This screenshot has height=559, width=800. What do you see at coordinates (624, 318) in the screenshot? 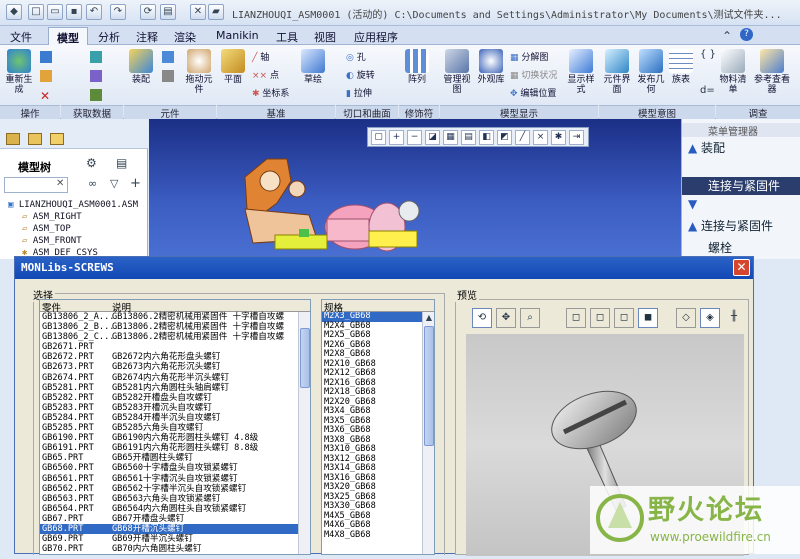
I see `side-view-icon: ◻` at bounding box center [624, 318].